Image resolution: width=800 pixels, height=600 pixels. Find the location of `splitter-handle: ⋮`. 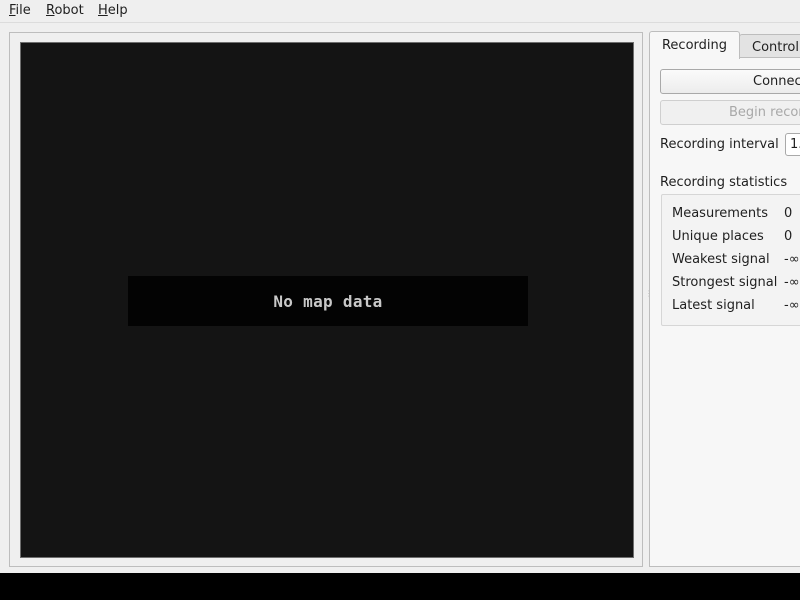

splitter-handle: ⋮ is located at coordinates (649, 299).